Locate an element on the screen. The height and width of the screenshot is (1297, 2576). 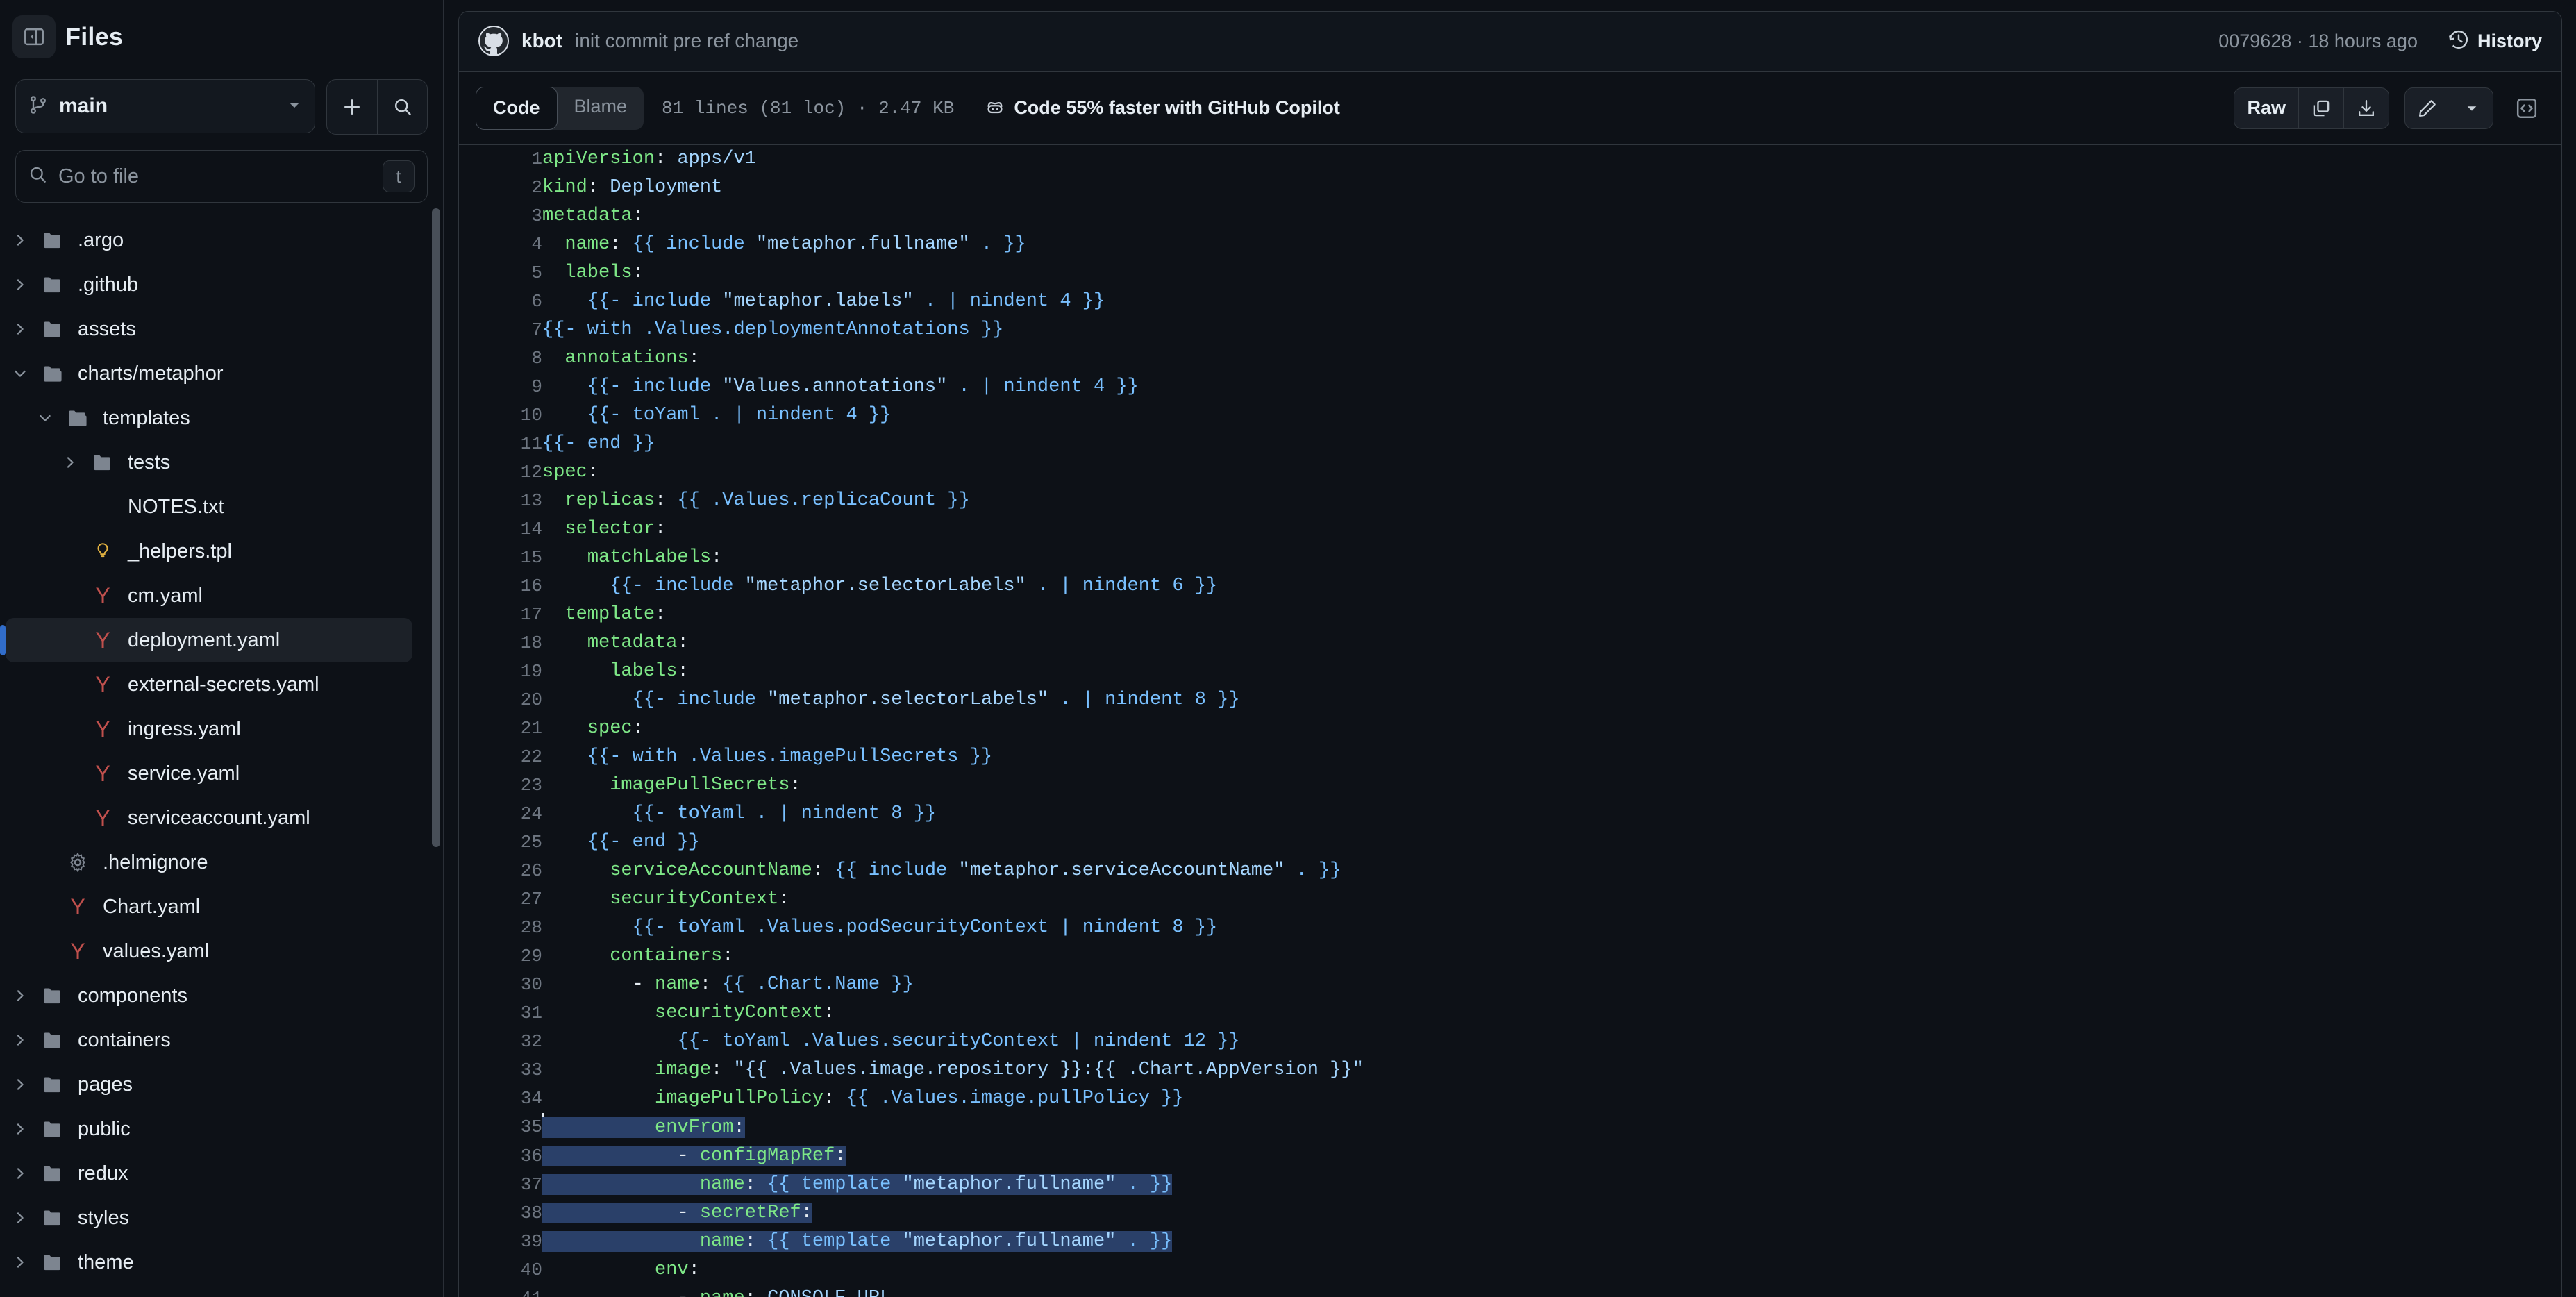
tree-item-helpers-tpl: _helpers.tpl is located at coordinates (209, 551).